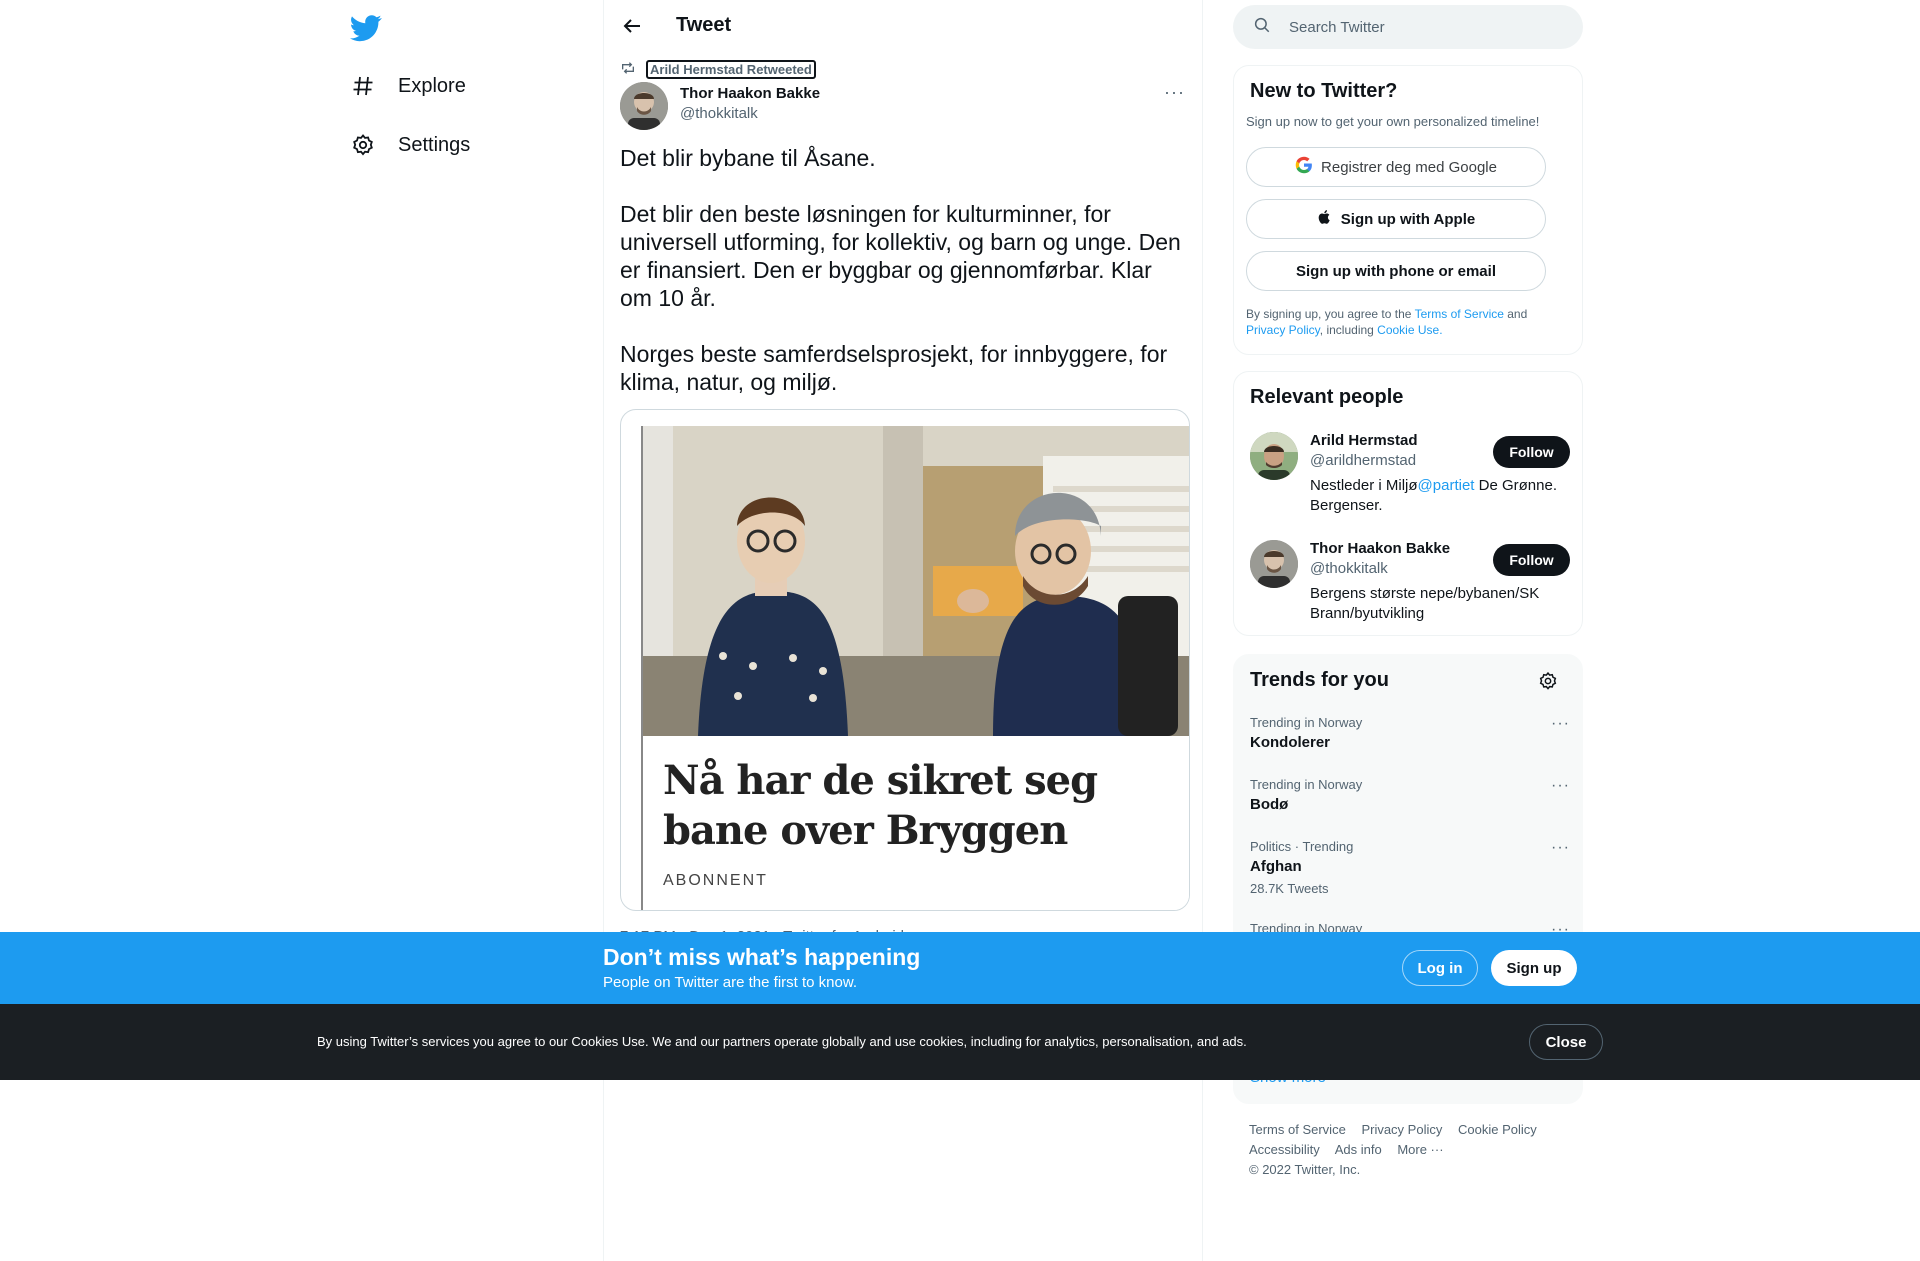 Image resolution: width=1920 pixels, height=1261 pixels. Describe the element at coordinates (1364, 440) in the screenshot. I see `person-name: Arild Hermstad` at that location.